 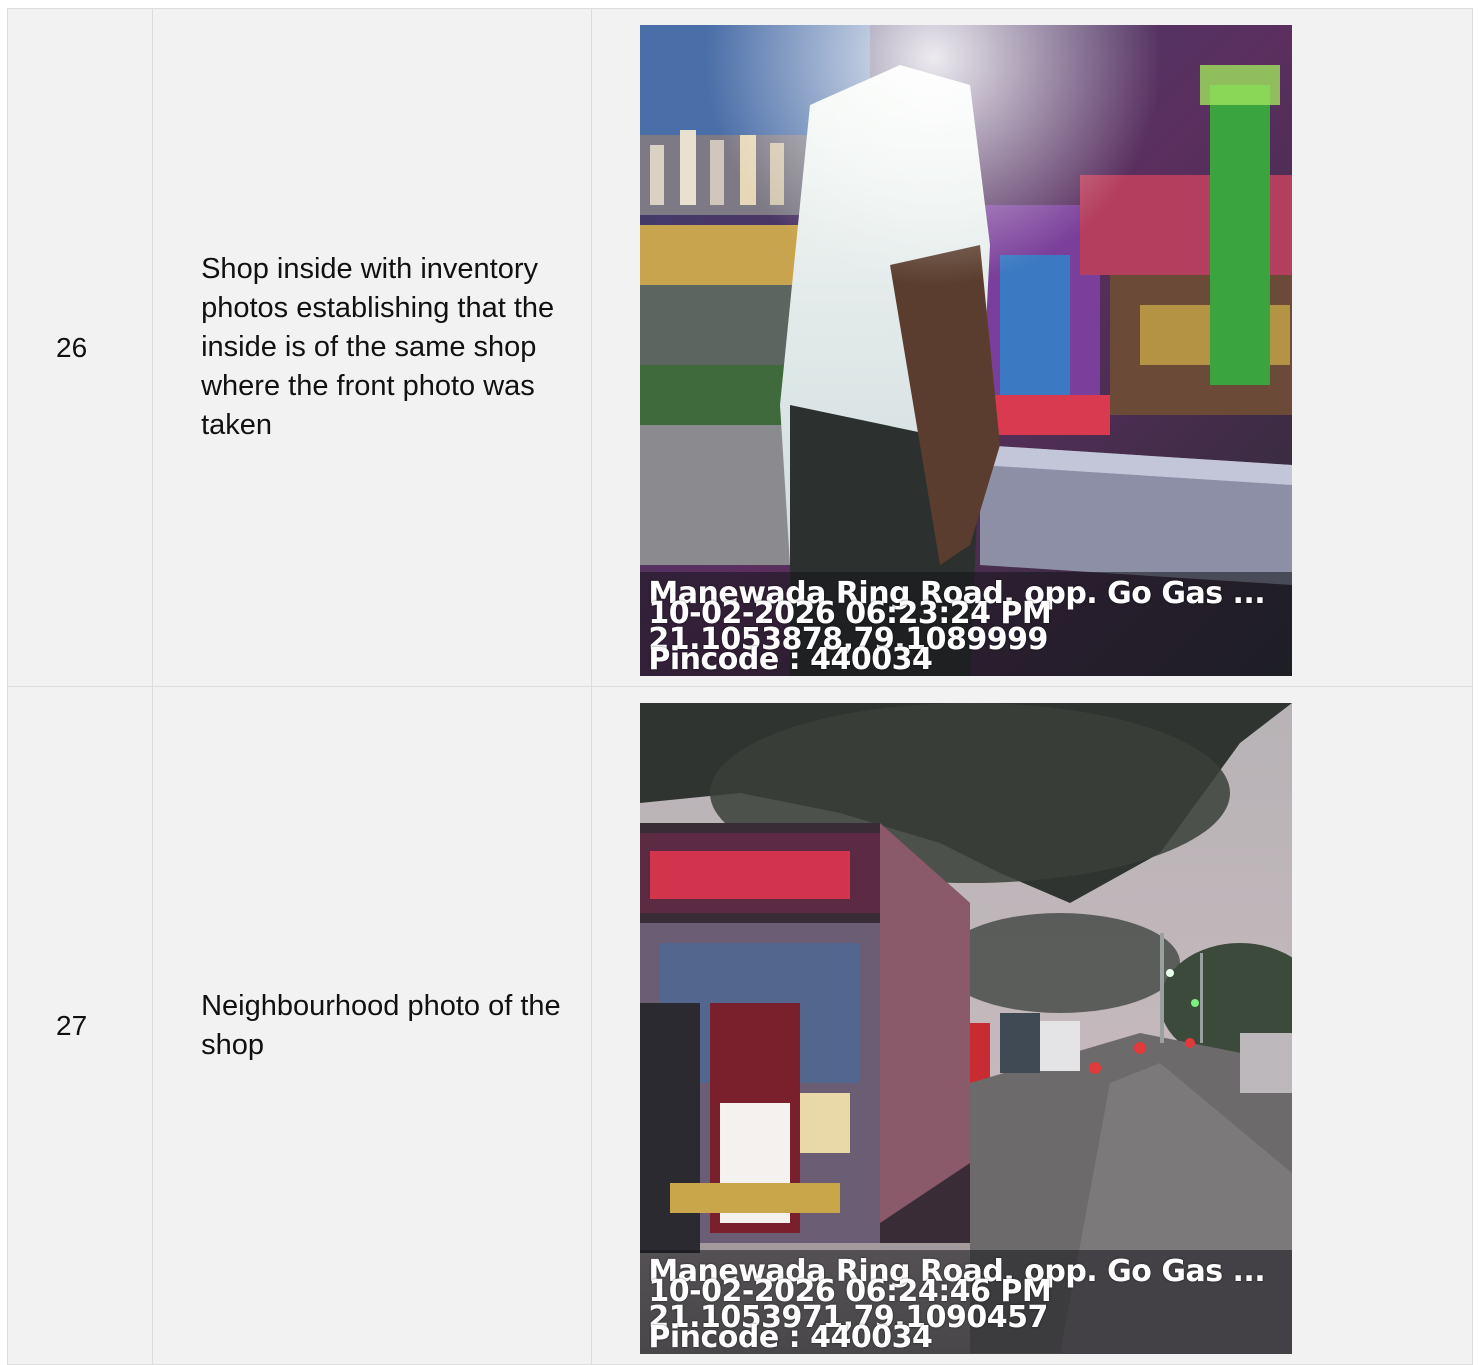 I want to click on row-description: Neighbourhood photo of the shop, so click(x=372, y=1025).